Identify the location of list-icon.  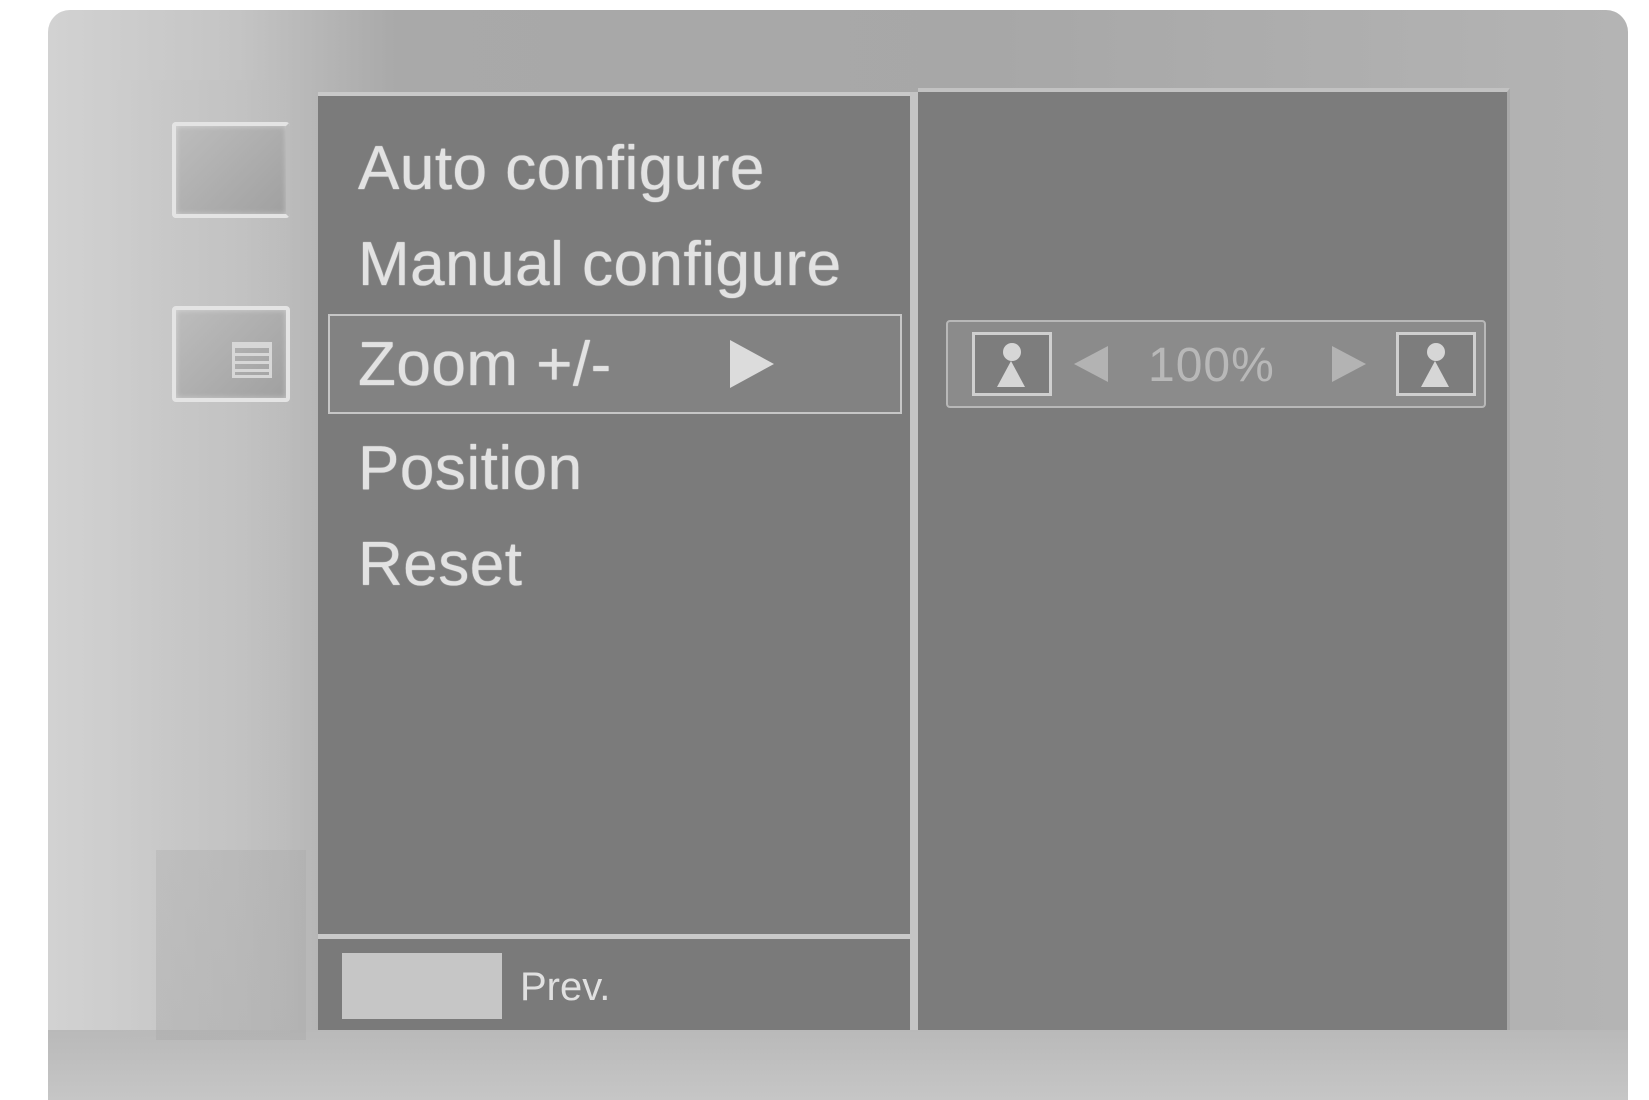
(252, 360).